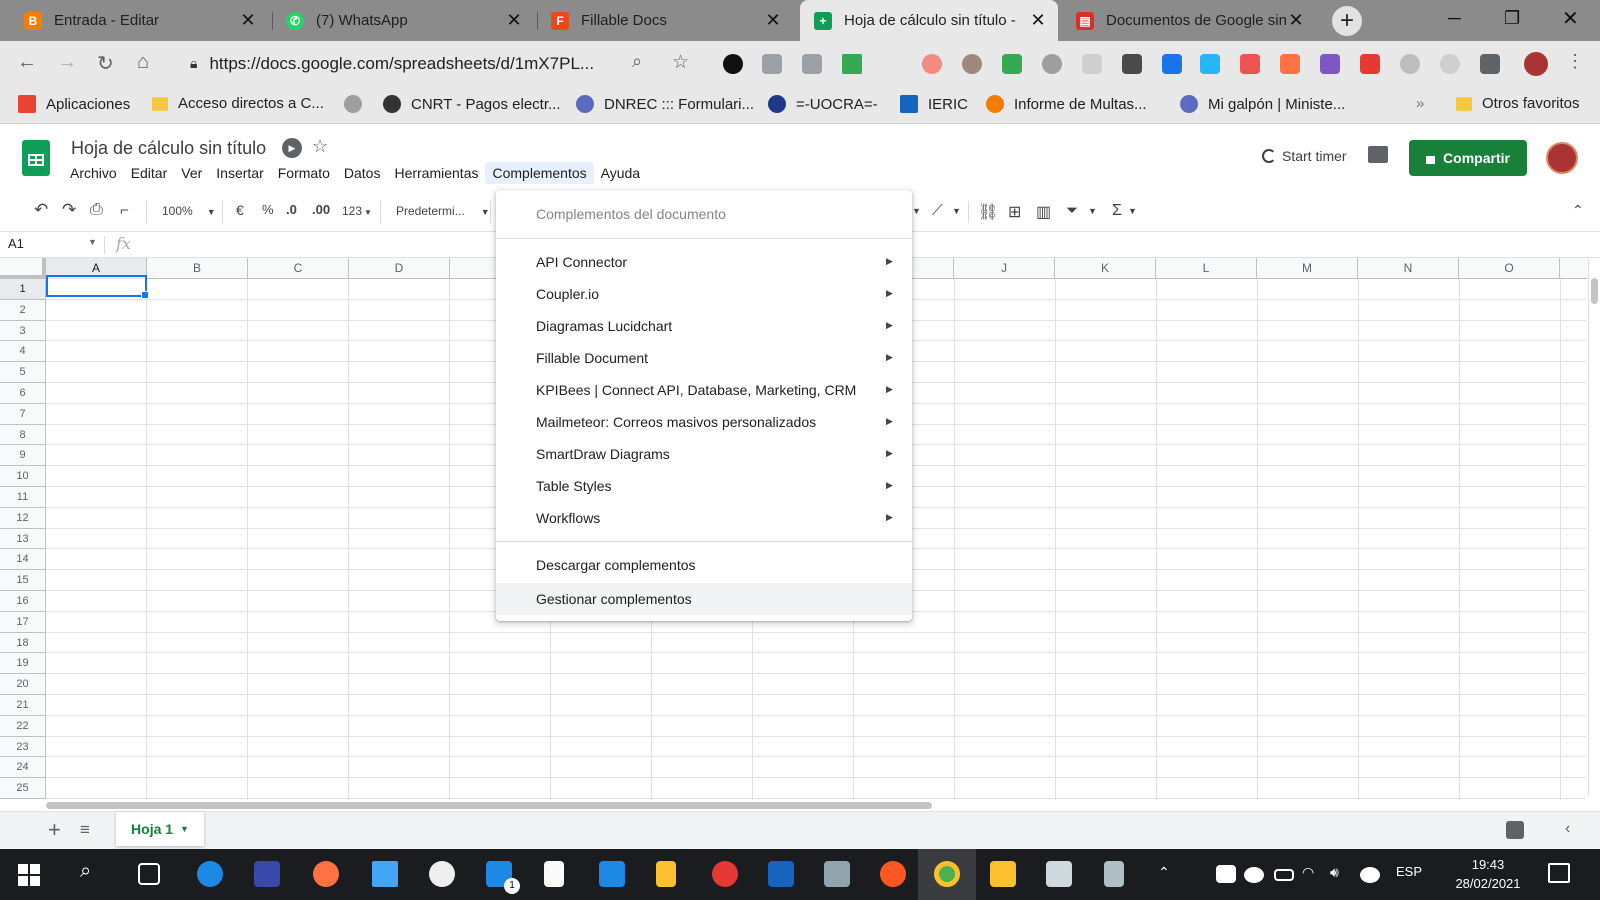  What do you see at coordinates (704, 565) in the screenshot?
I see `menu-item-descargar-complementos: Descargar complementos` at bounding box center [704, 565].